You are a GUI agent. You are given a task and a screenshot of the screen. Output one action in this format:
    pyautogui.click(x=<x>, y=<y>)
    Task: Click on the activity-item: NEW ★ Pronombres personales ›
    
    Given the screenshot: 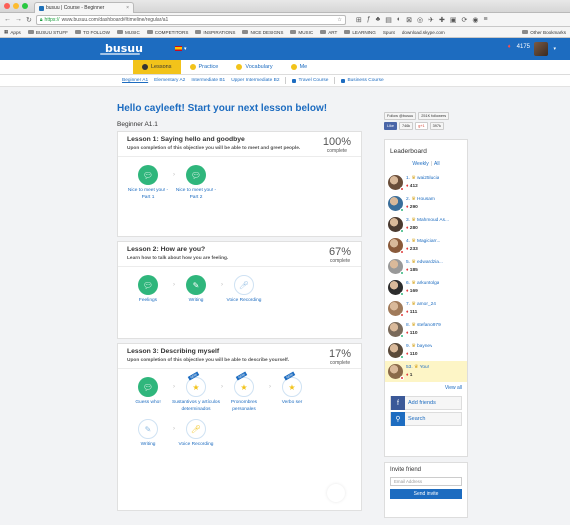 What is the action you would take?
    pyautogui.click(x=245, y=392)
    